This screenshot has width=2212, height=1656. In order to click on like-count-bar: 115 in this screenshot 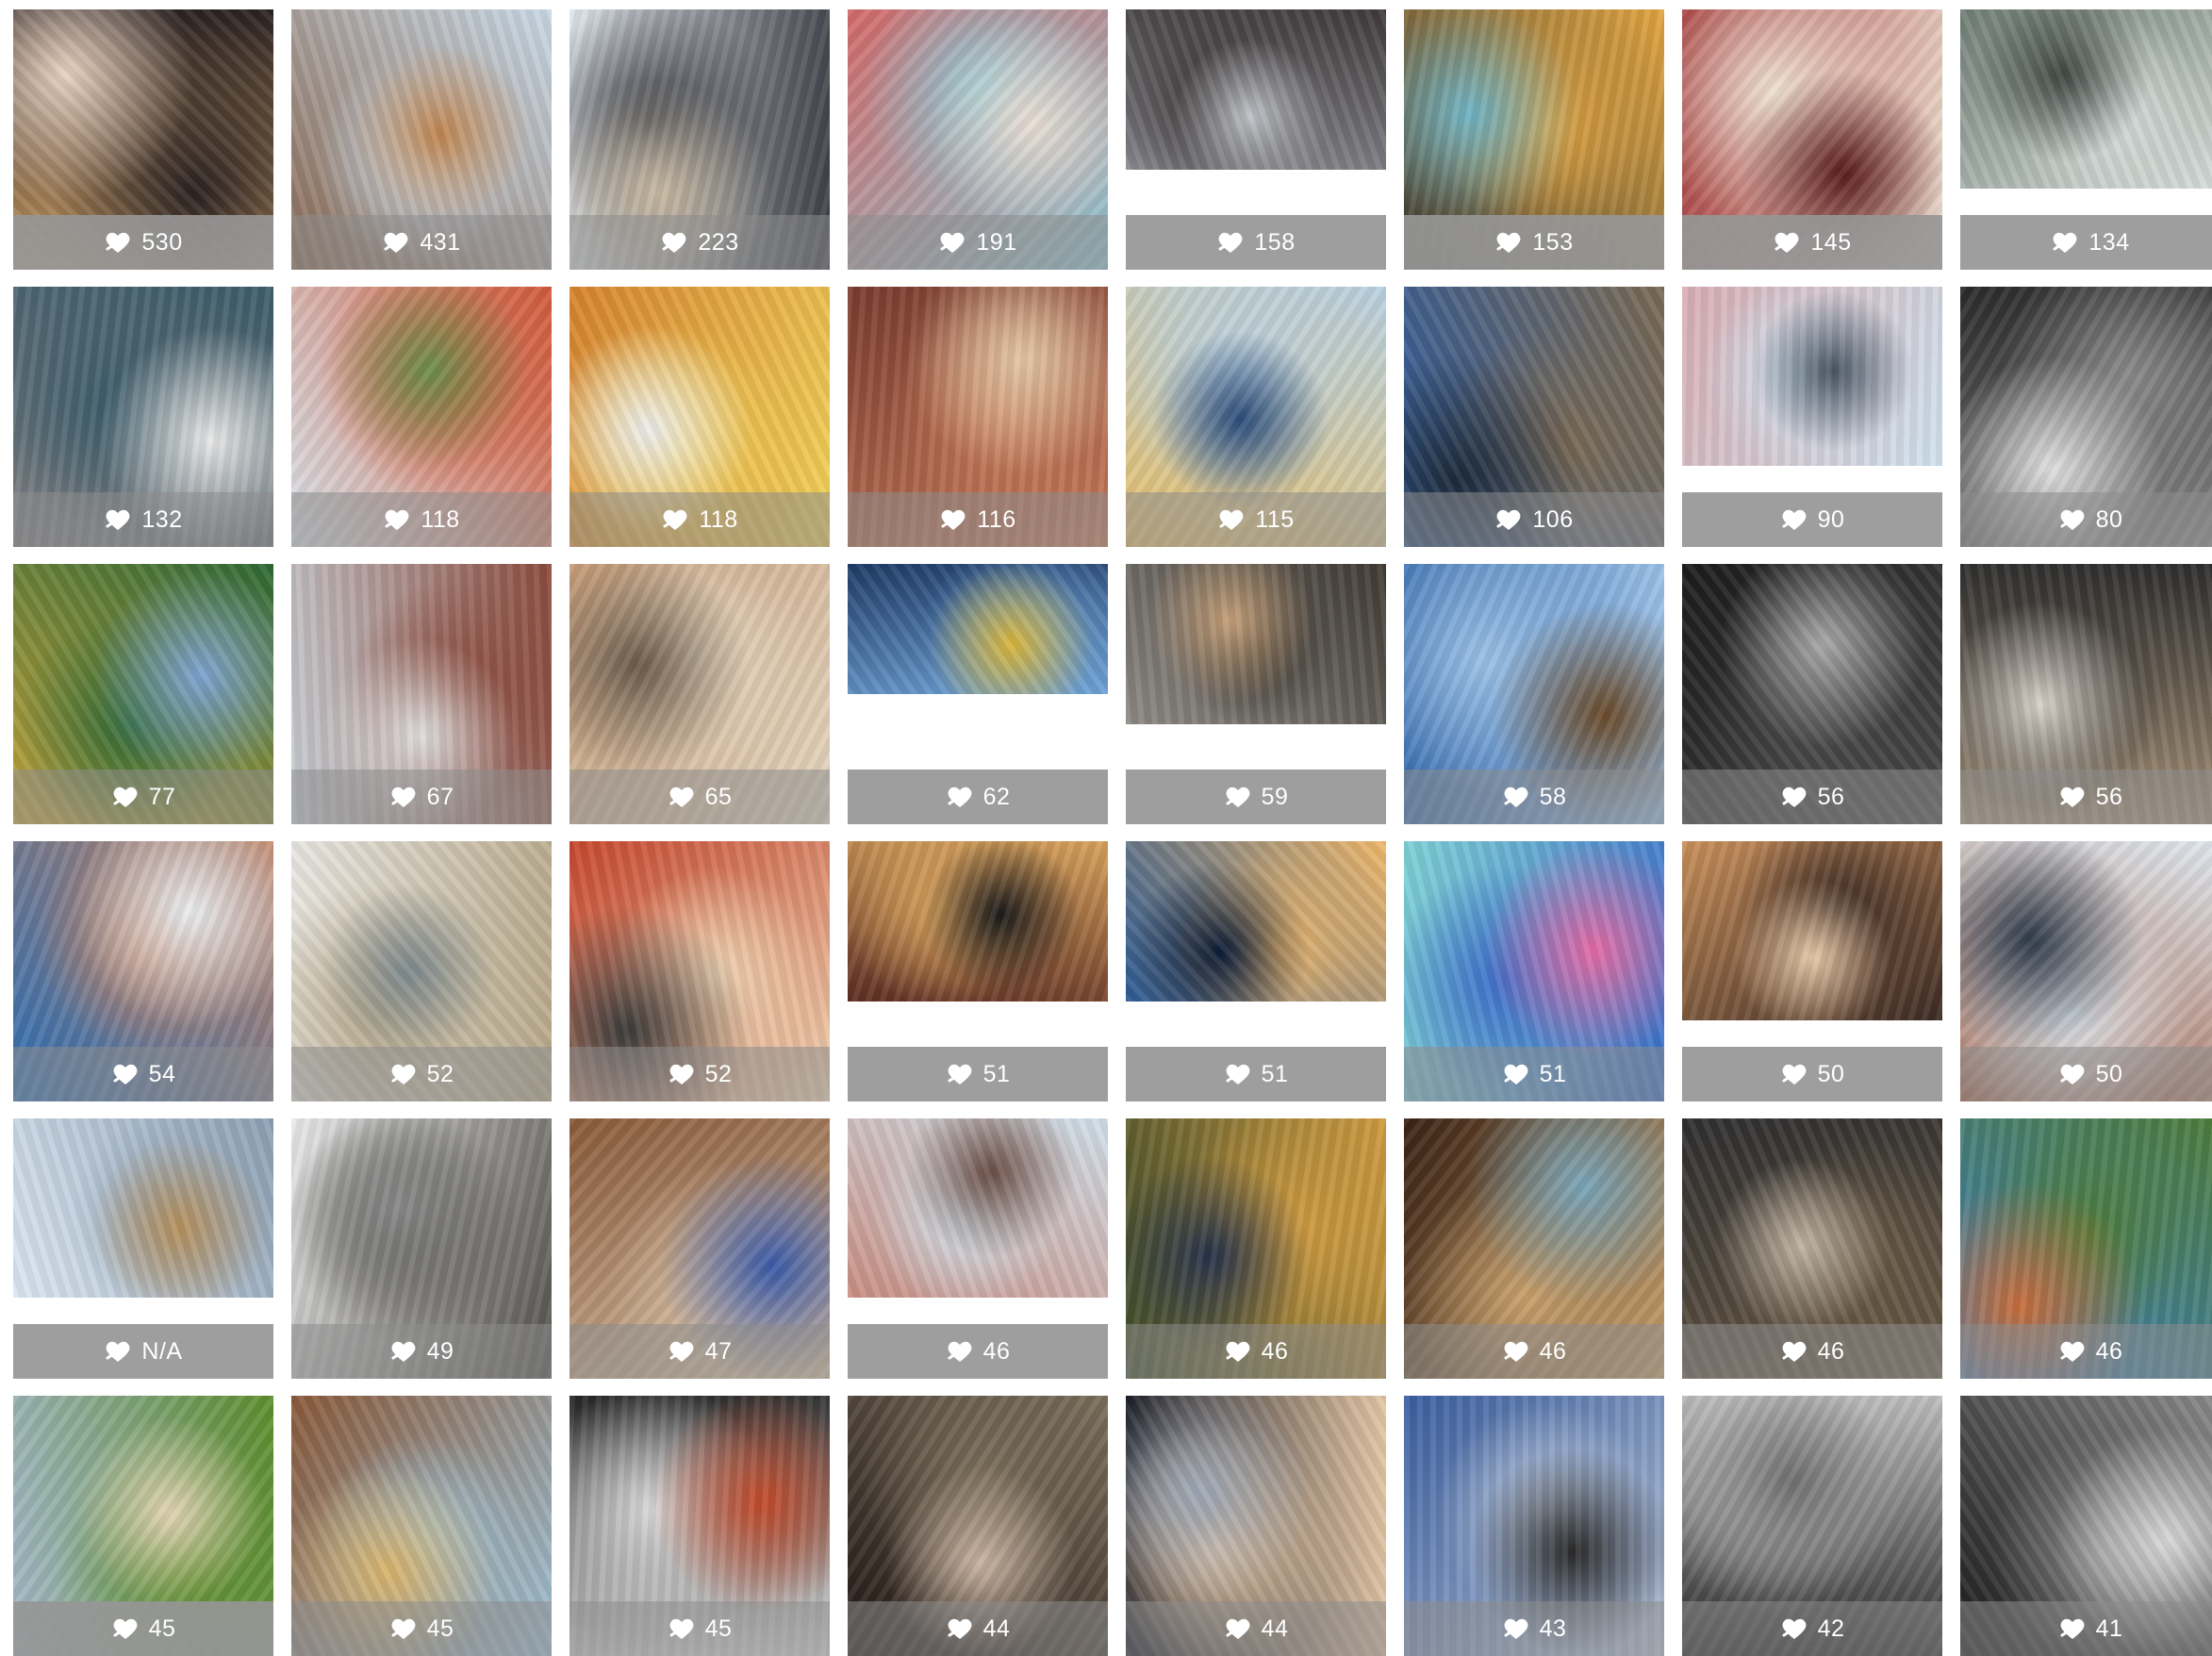, I will do `click(1256, 519)`.